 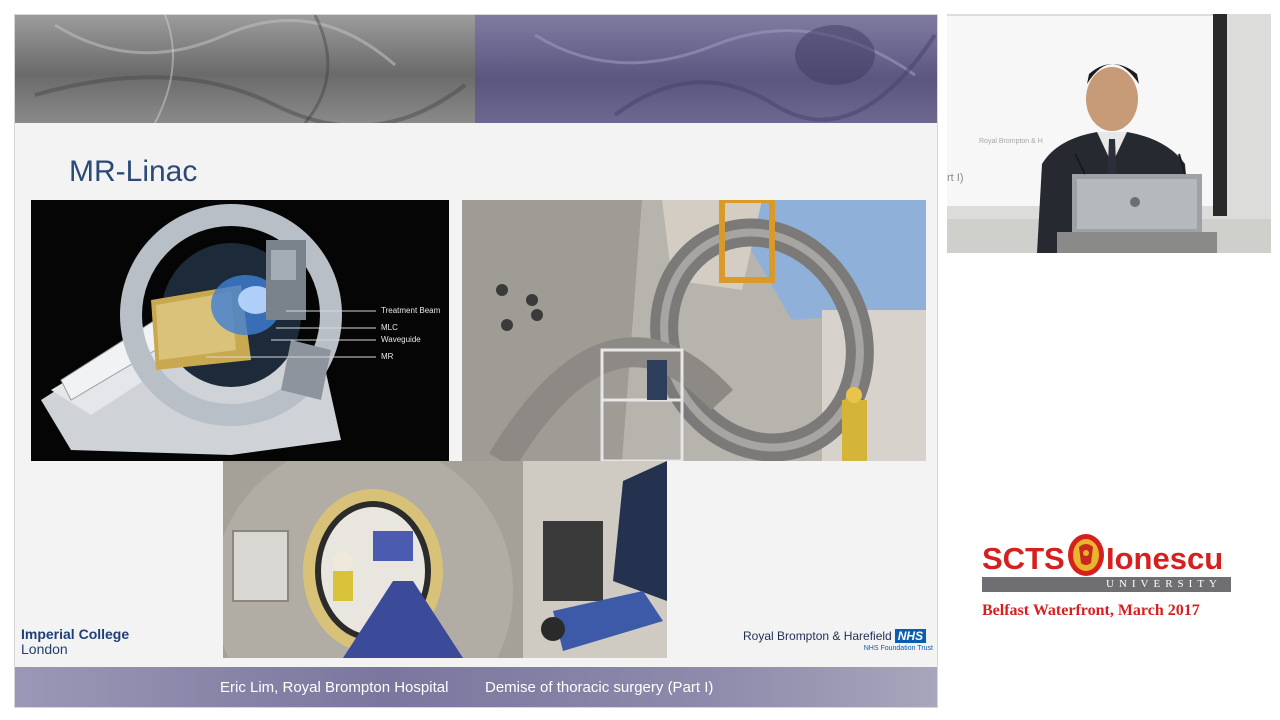 I want to click on ionescu-seal-icon, so click(x=1086, y=555).